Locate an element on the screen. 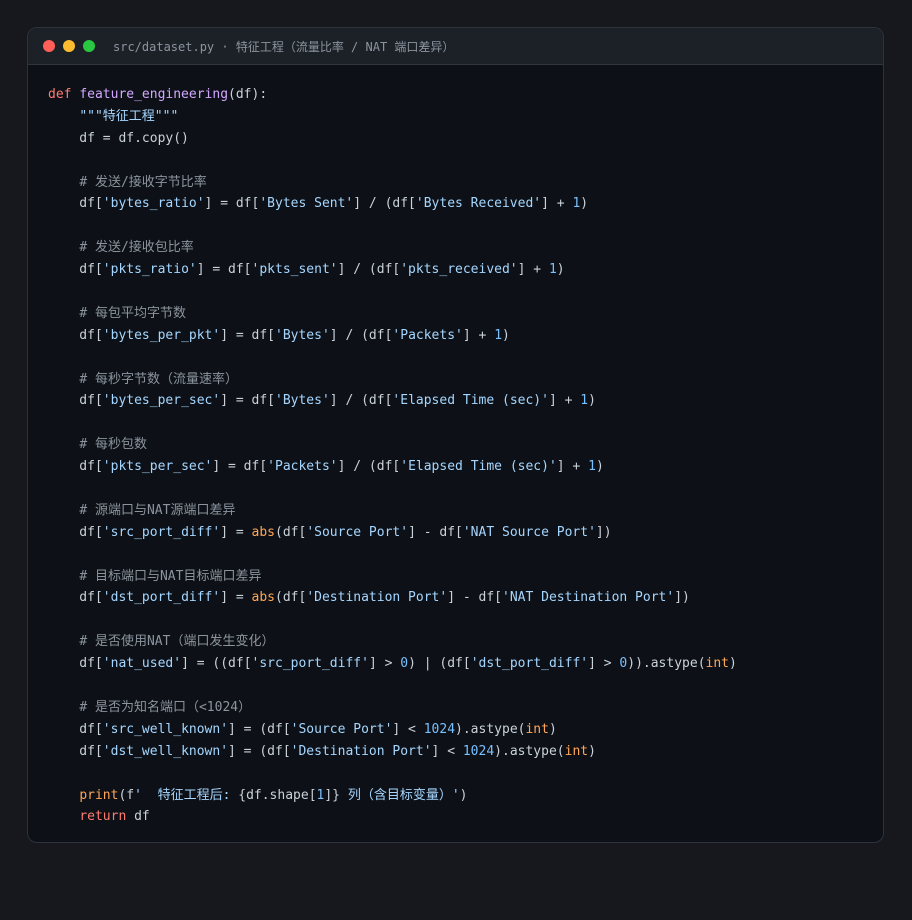 Image resolution: width=912 pixels, height=920 pixels. code-token: ] = (df[ is located at coordinates (259, 751).